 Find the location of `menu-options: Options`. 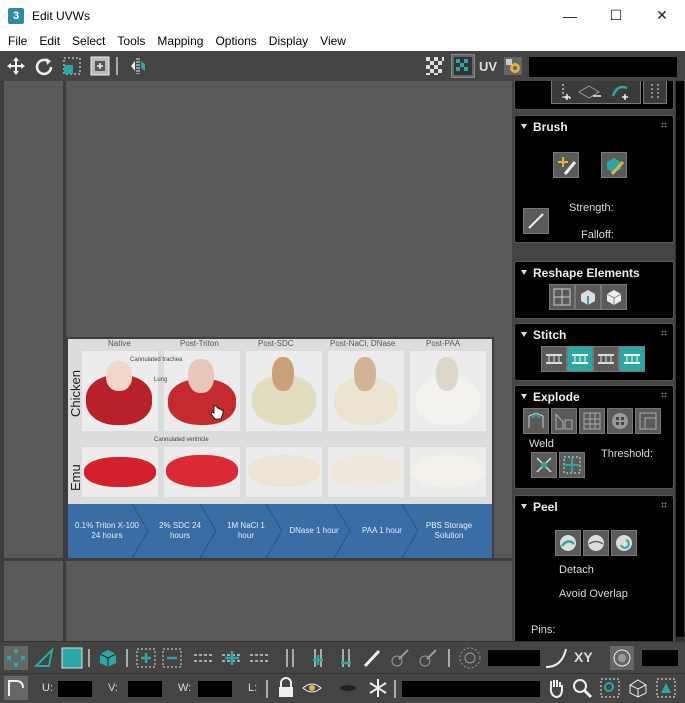

menu-options: Options is located at coordinates (235, 41).